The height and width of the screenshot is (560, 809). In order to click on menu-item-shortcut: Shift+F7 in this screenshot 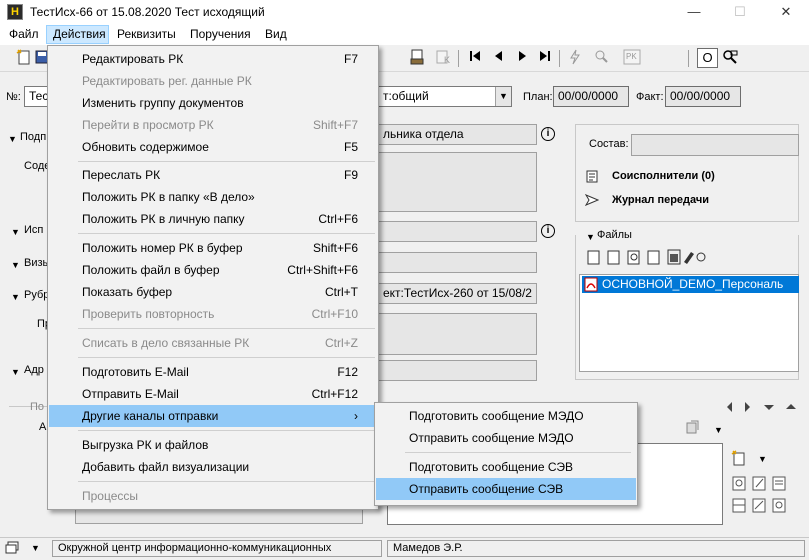, I will do `click(335, 125)`.